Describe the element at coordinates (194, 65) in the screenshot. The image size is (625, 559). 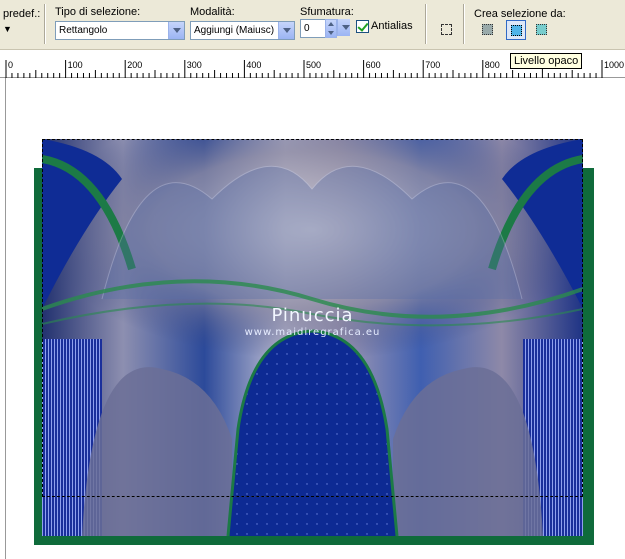
I see `ruler-label: 300` at that location.